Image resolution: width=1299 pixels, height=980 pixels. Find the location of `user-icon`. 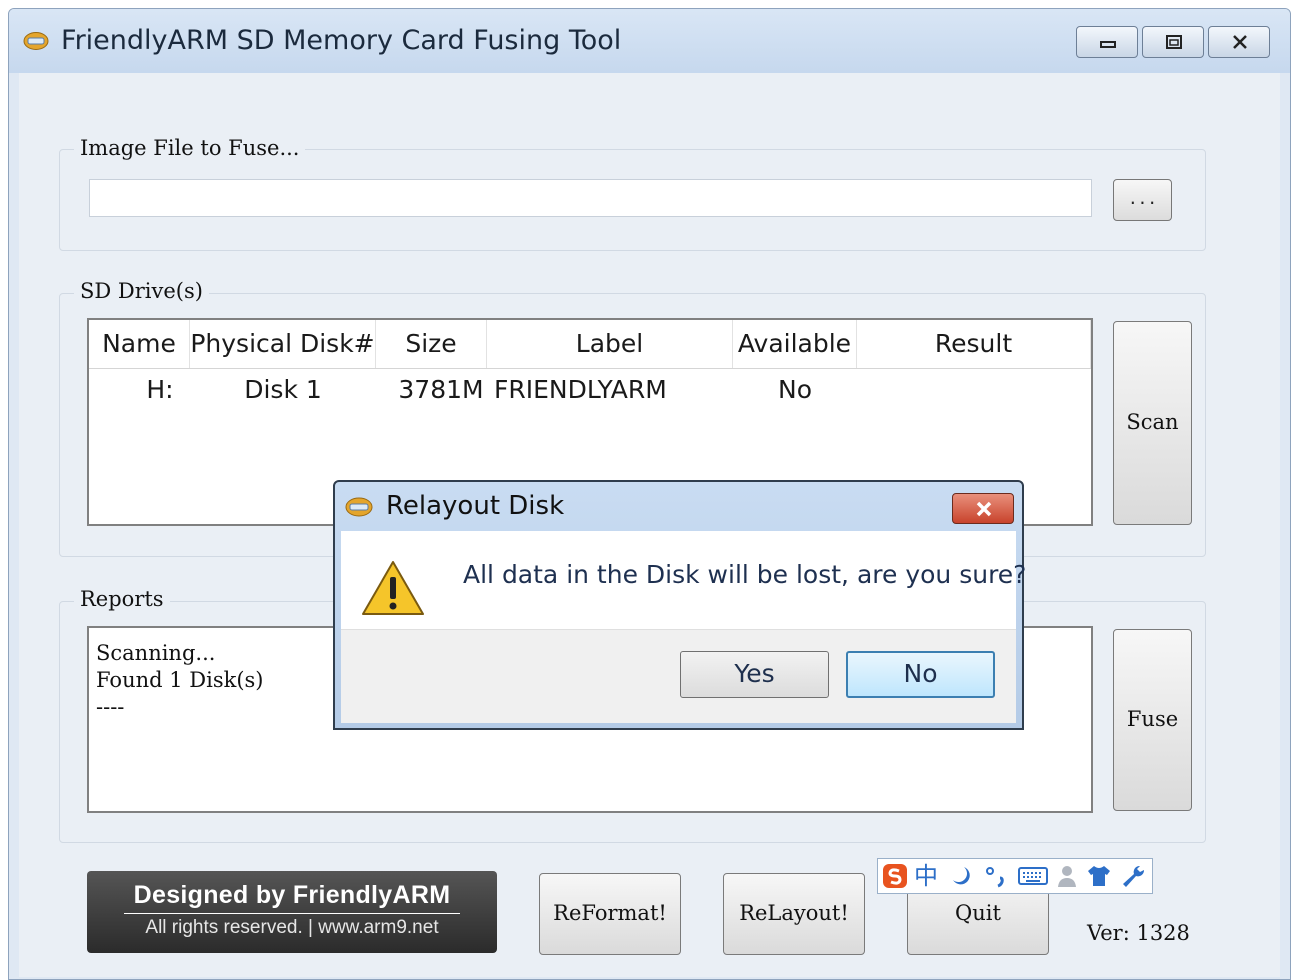

user-icon is located at coordinates (1067, 876).